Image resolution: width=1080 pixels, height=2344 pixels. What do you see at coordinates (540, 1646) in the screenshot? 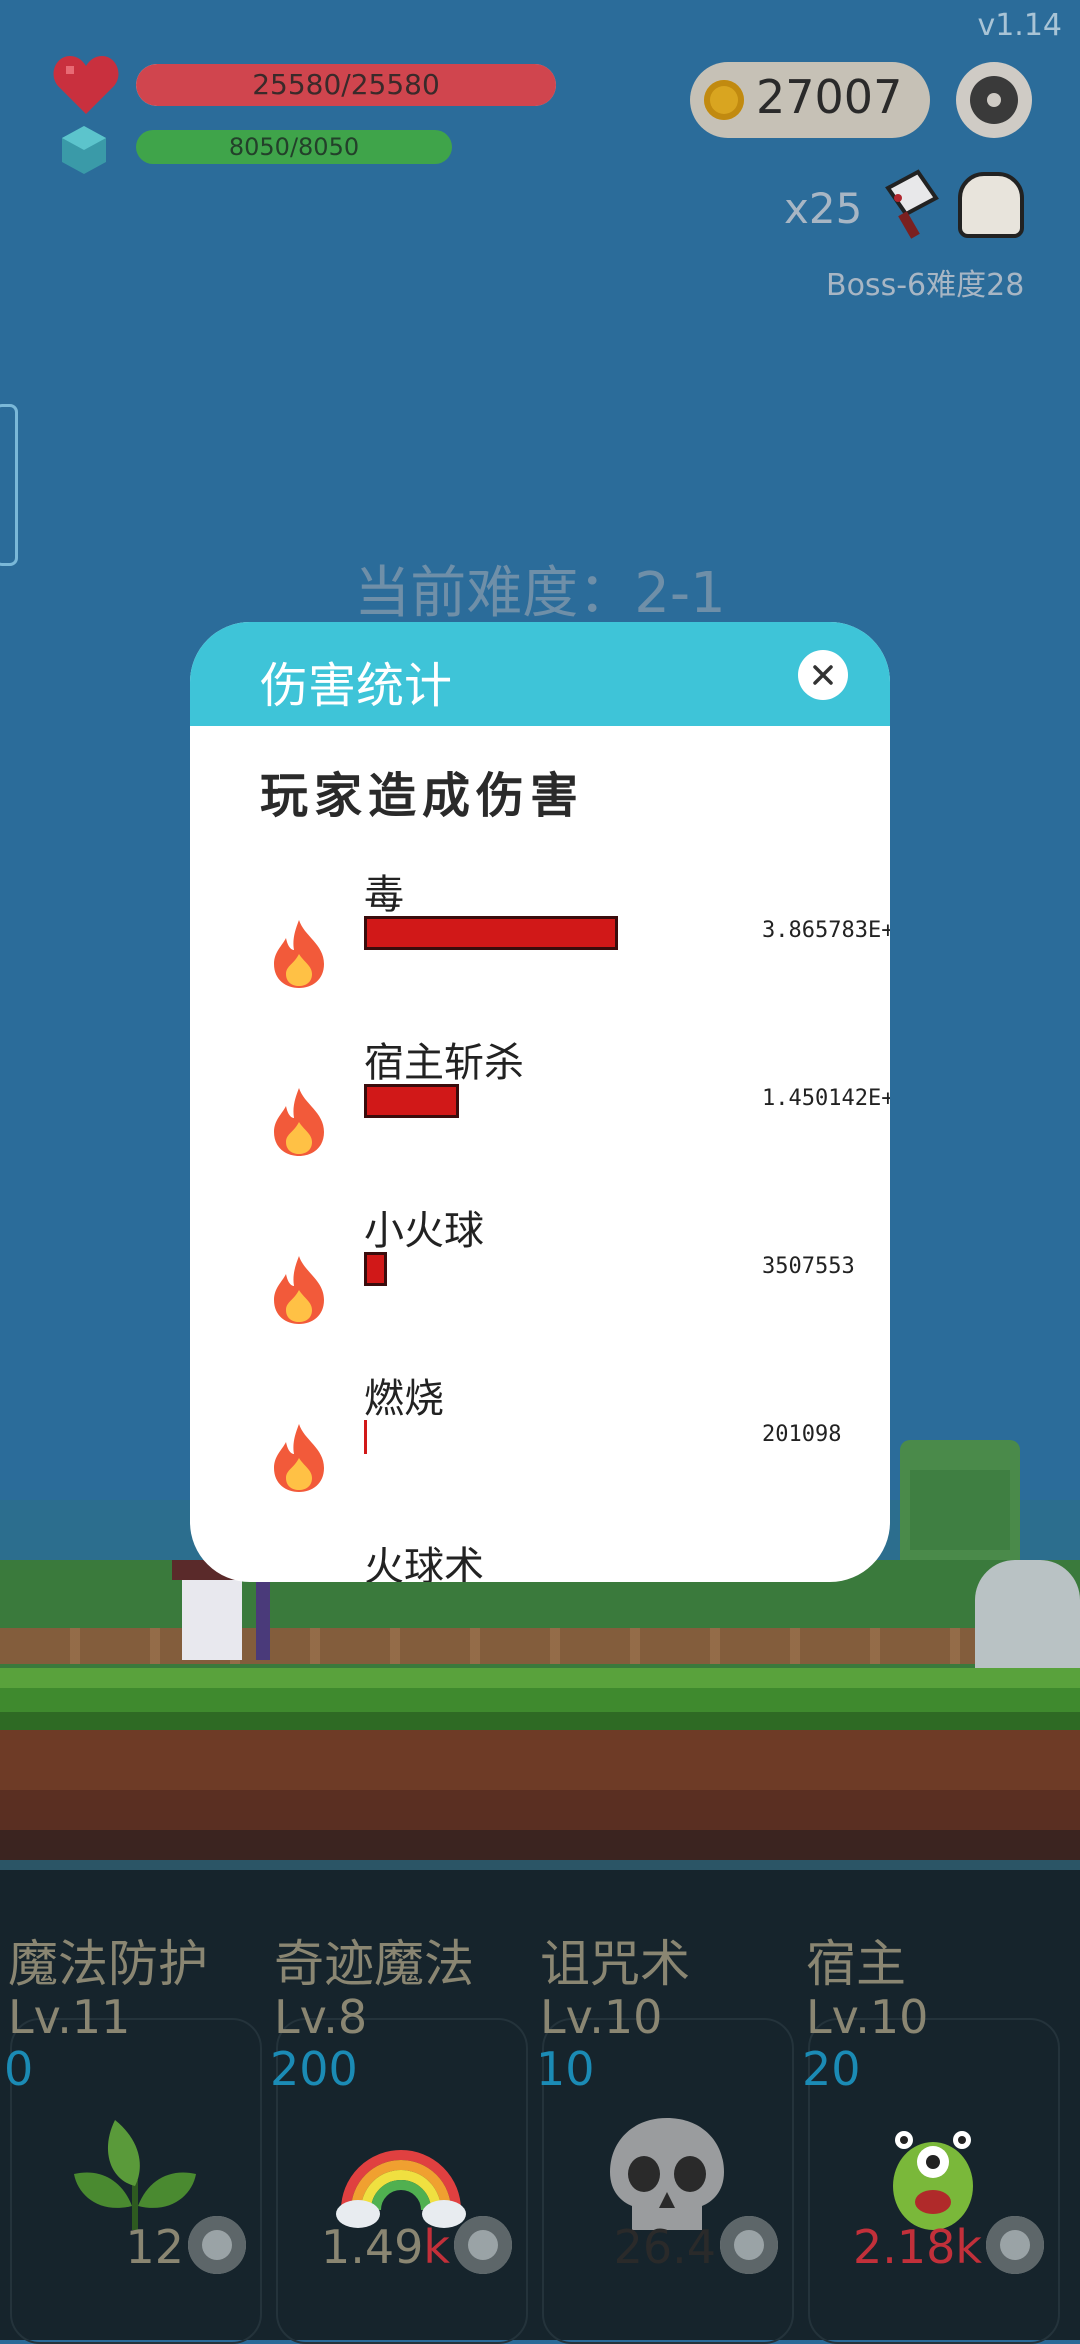
I see `fence` at bounding box center [540, 1646].